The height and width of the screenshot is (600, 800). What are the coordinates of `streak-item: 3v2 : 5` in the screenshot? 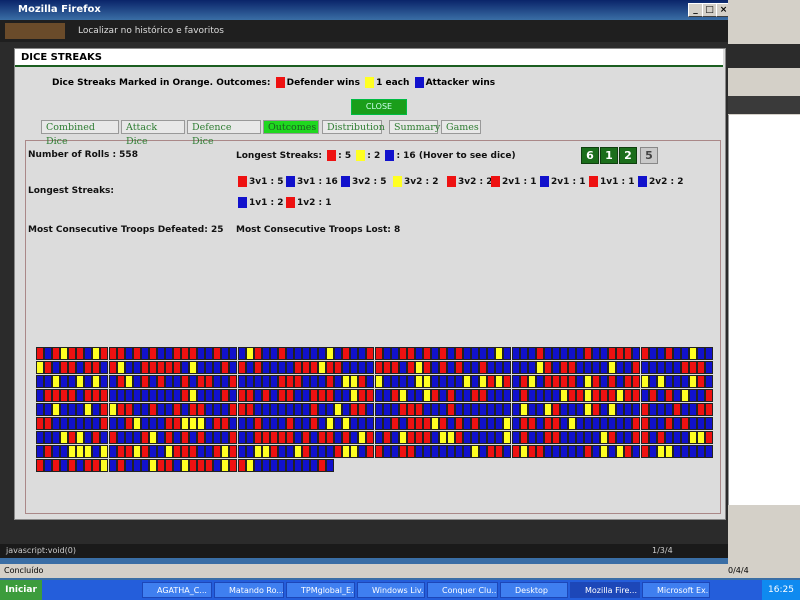 It's located at (363, 181).